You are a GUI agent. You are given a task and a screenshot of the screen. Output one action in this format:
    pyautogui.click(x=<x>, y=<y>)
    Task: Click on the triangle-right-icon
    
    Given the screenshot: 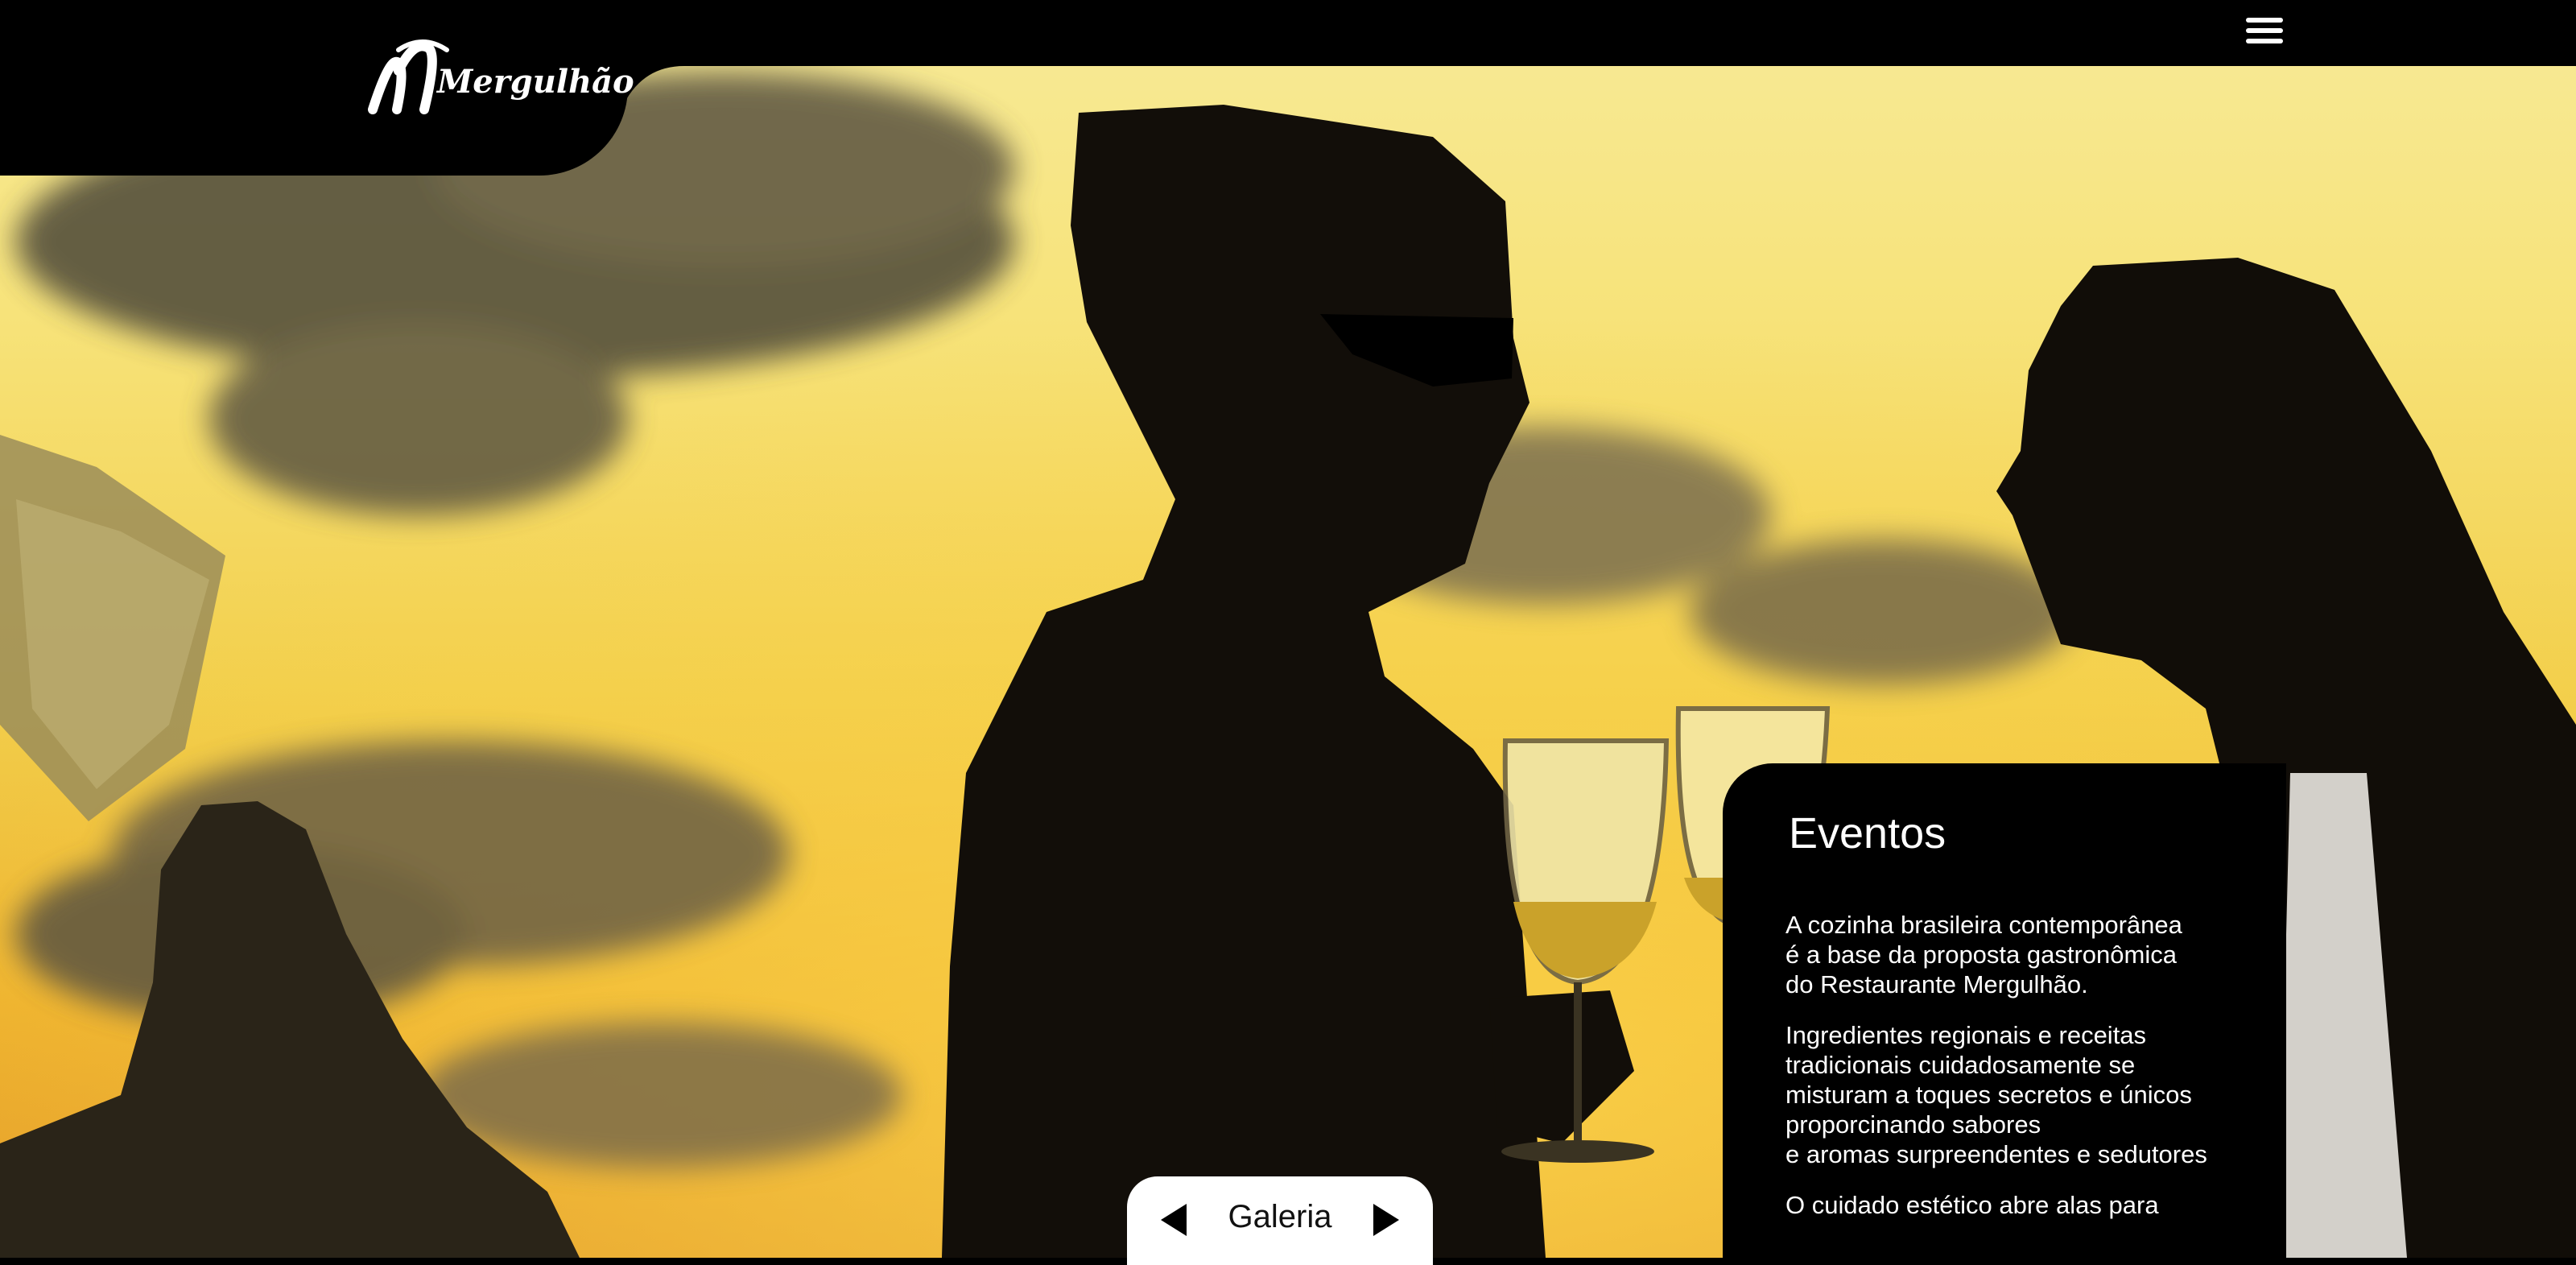 What is the action you would take?
    pyautogui.click(x=1386, y=1220)
    